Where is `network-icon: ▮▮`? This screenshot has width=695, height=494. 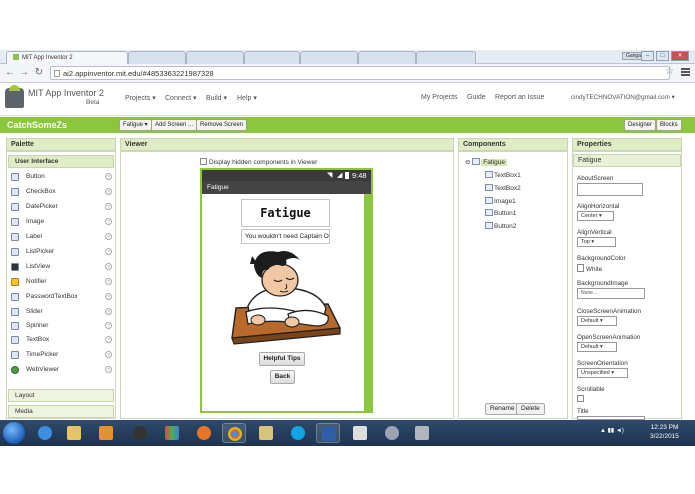
network-icon: ▮▮ is located at coordinates (611, 431).